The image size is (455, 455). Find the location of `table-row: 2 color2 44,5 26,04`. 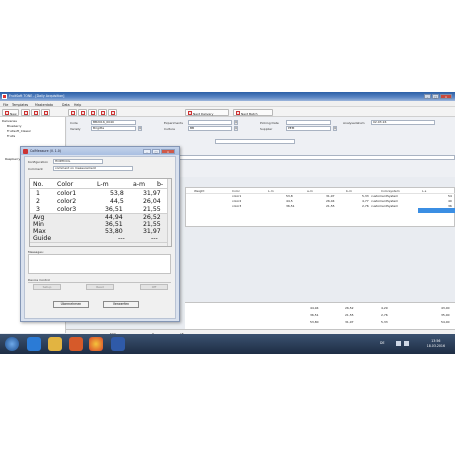

table-row: 2 color2 44,5 26,04 is located at coordinates (100, 201).